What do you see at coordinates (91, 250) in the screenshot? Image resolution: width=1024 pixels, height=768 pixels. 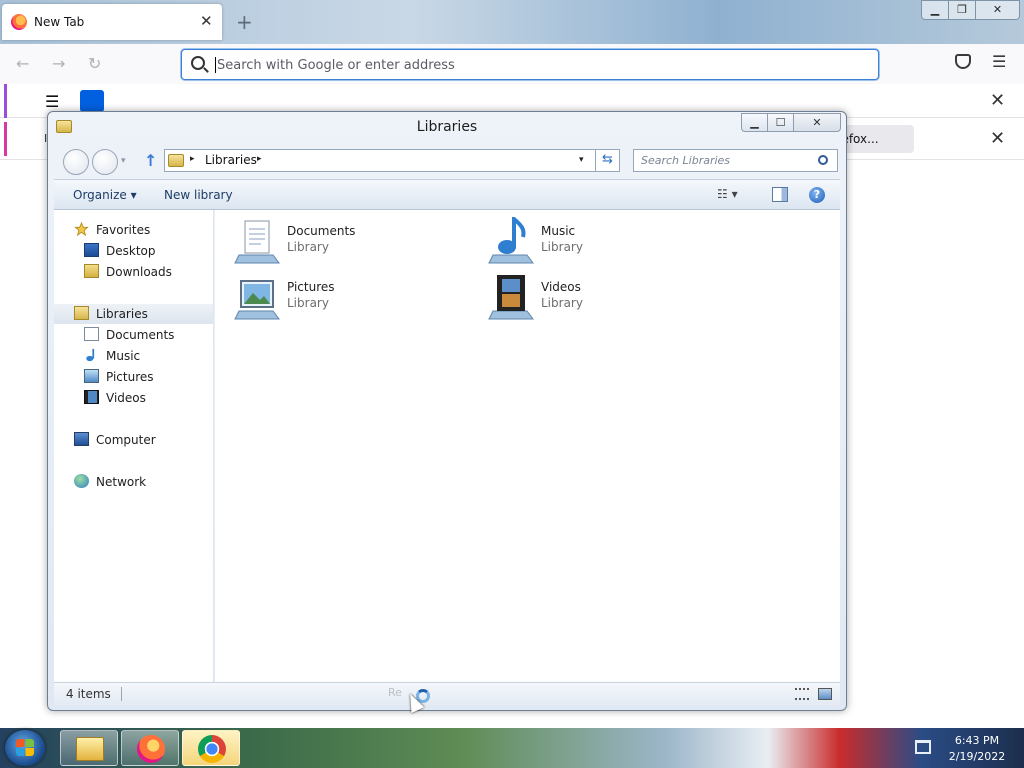 I see `desktop-icon` at bounding box center [91, 250].